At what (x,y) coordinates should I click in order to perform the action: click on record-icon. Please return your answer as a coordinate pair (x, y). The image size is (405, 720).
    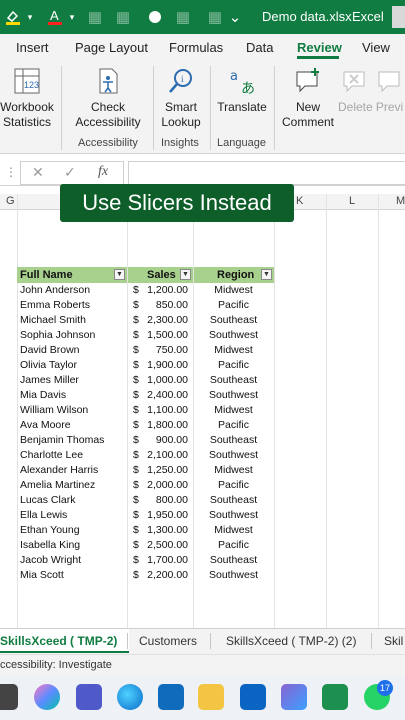
    Looking at the image, I should click on (155, 17).